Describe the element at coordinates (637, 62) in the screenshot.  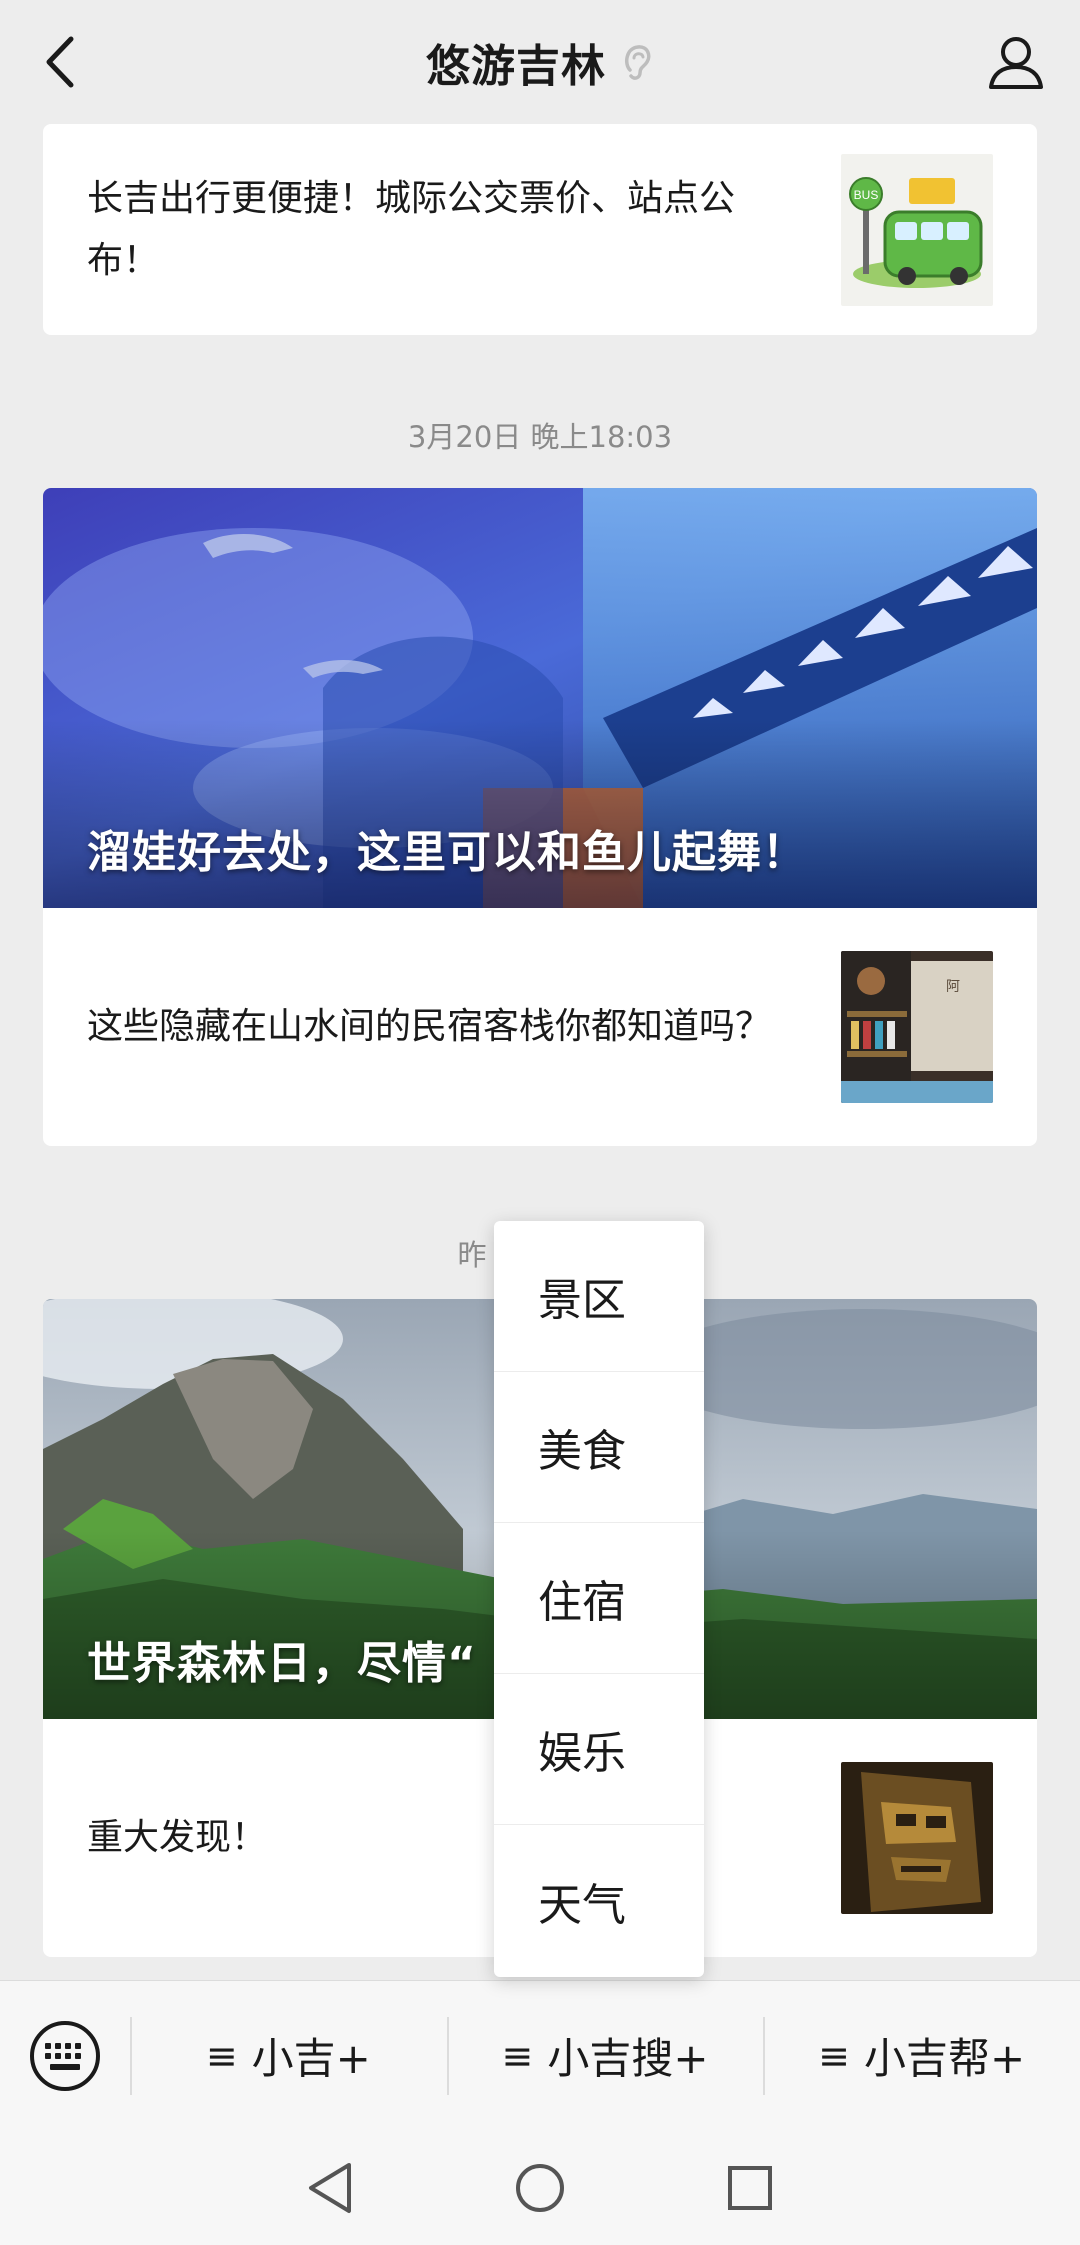
I see `ear-icon` at that location.